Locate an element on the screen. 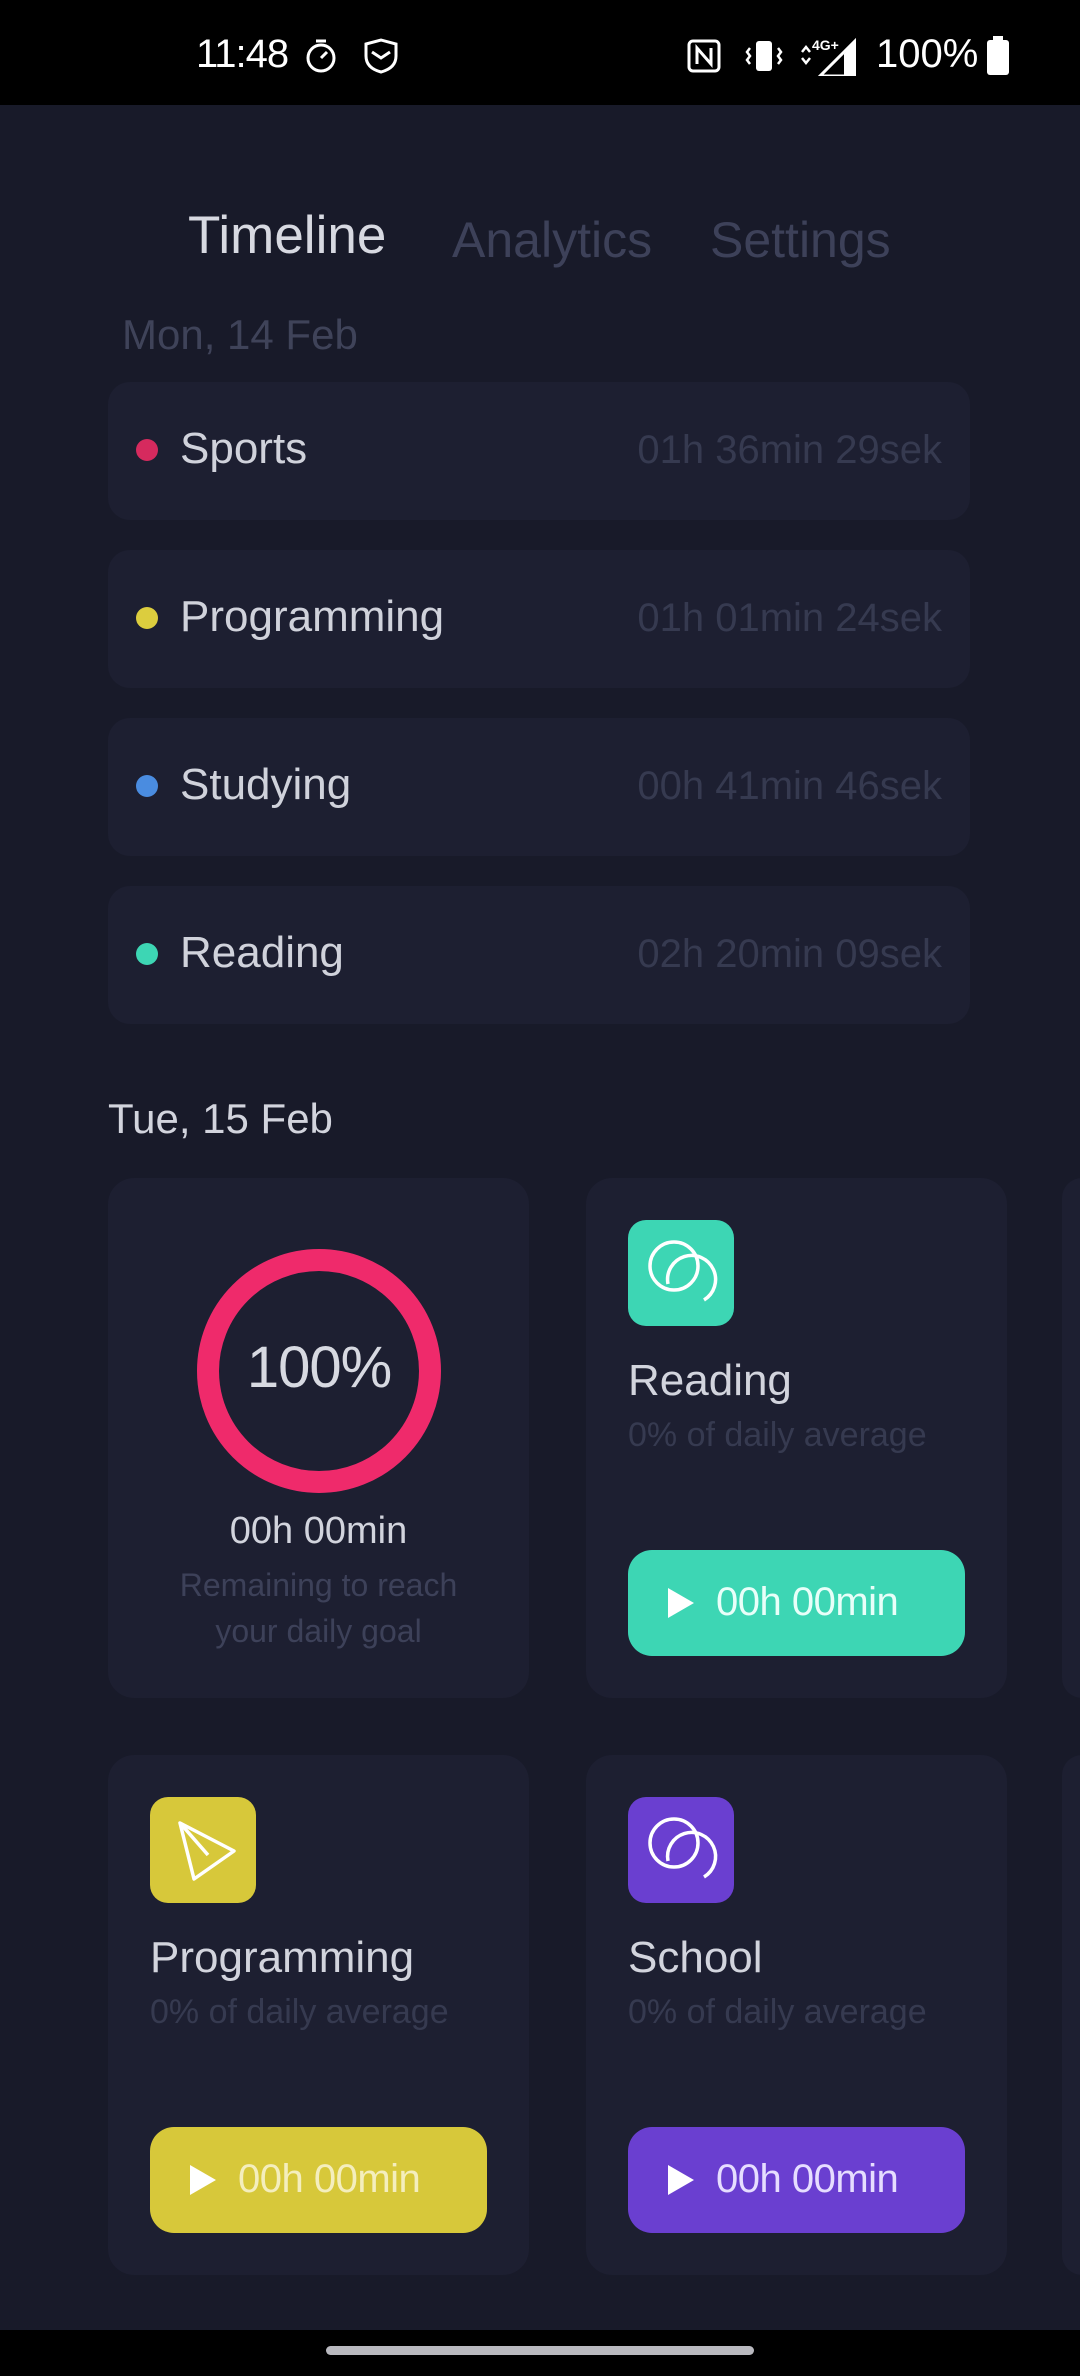  goal-progress-ring: 100% is located at coordinates (319, 1371).